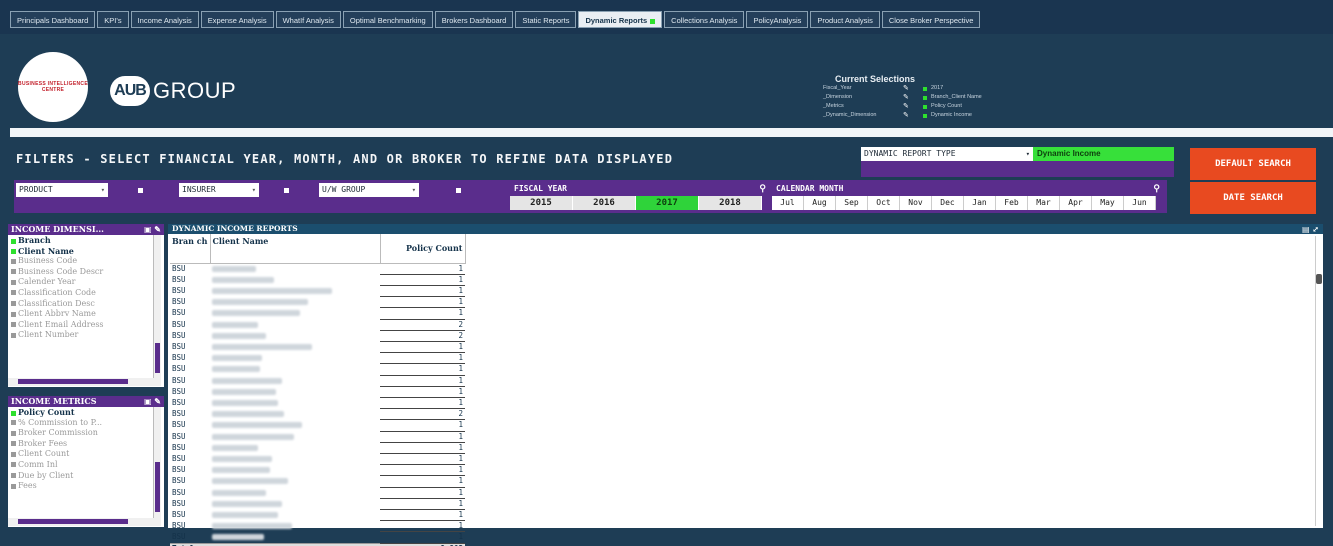  I want to click on column-header-policy-count: Policy Count, so click(423, 249).